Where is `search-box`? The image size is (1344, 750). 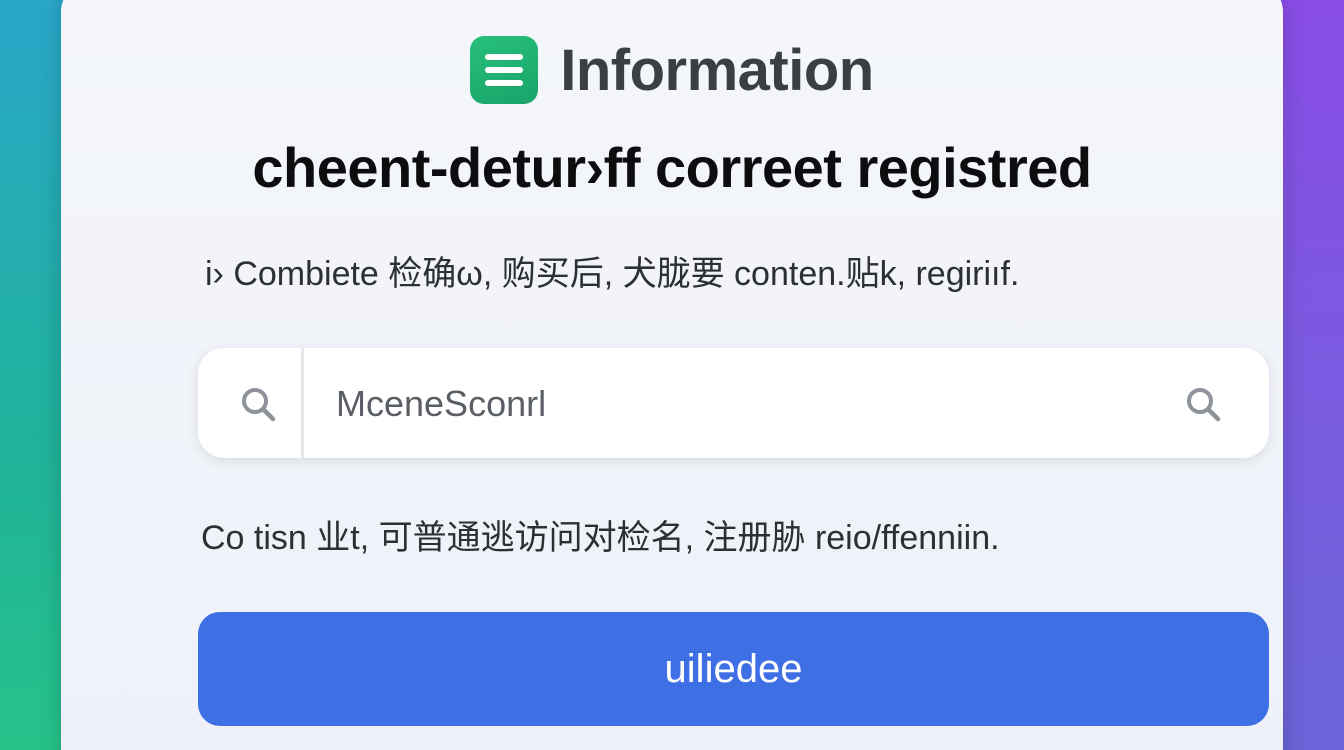 search-box is located at coordinates (733, 403).